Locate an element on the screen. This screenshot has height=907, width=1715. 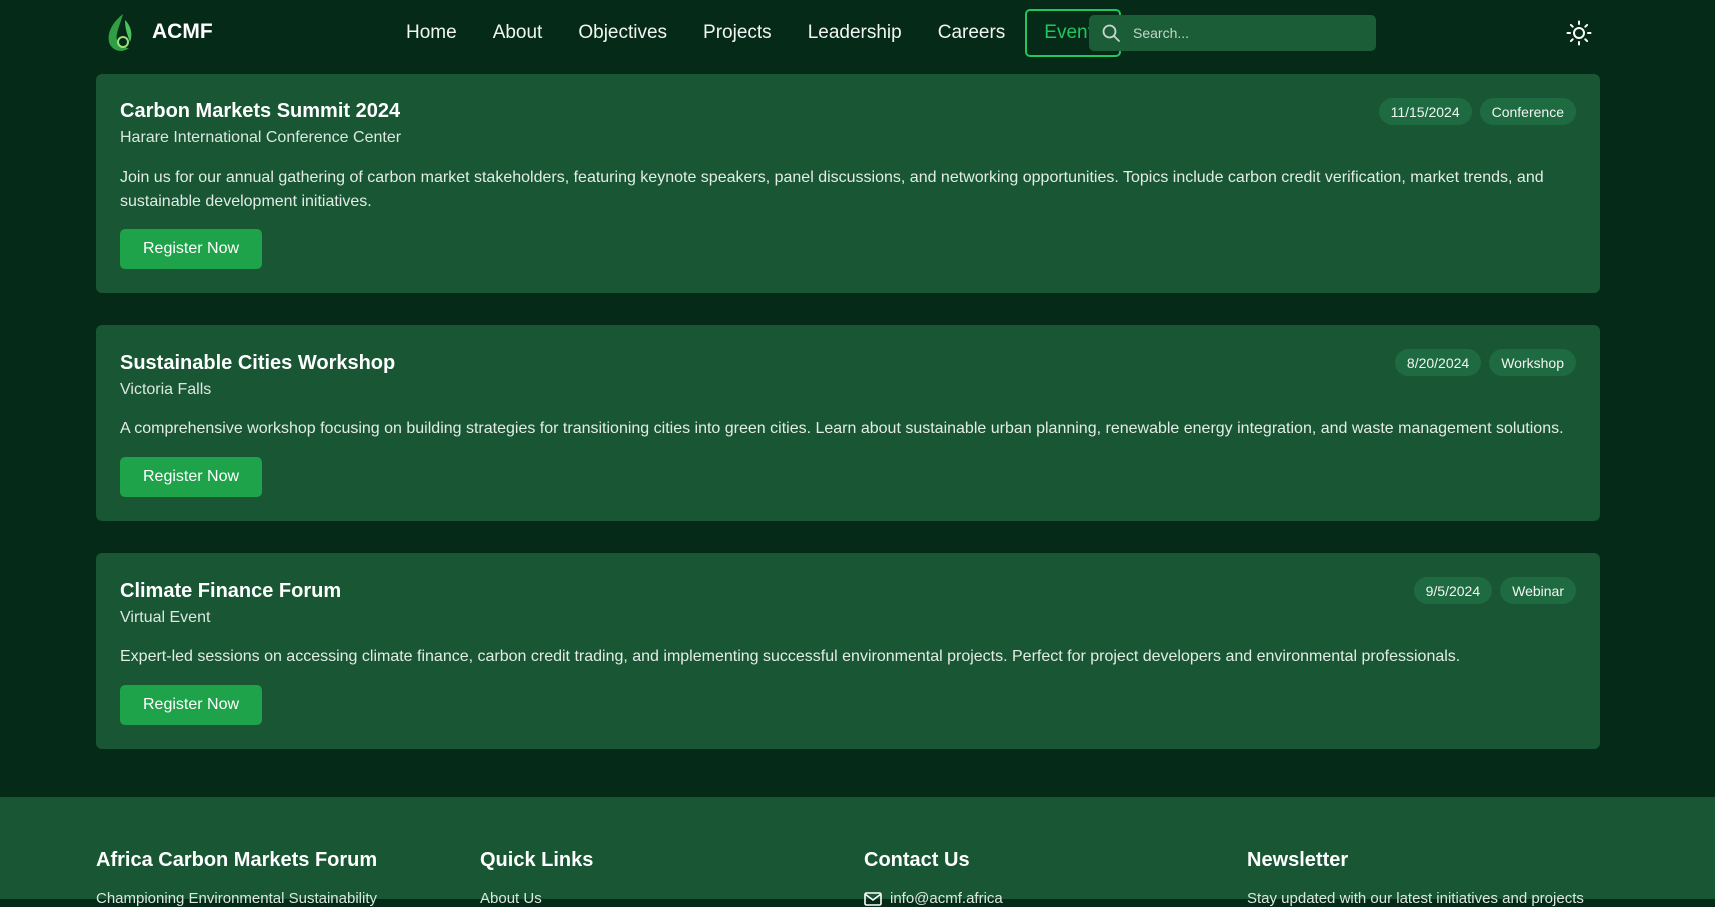
event-location: Victoria Falls is located at coordinates (166, 389).